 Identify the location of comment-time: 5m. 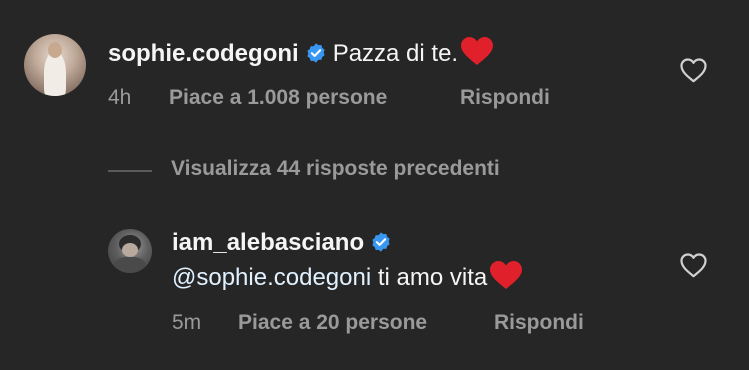
(187, 322).